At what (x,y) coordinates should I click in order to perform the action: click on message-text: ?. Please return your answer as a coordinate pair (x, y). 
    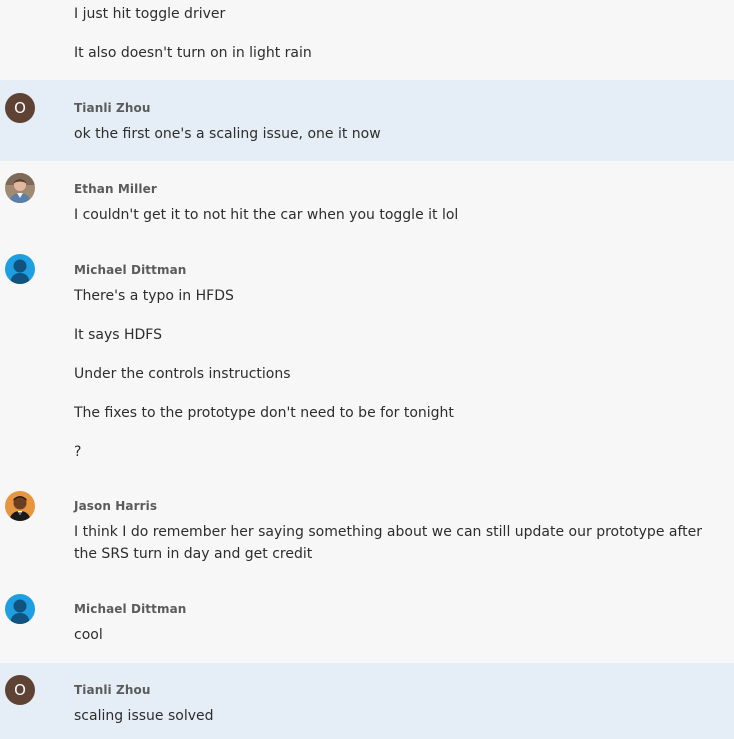
    Looking at the image, I should click on (401, 452).